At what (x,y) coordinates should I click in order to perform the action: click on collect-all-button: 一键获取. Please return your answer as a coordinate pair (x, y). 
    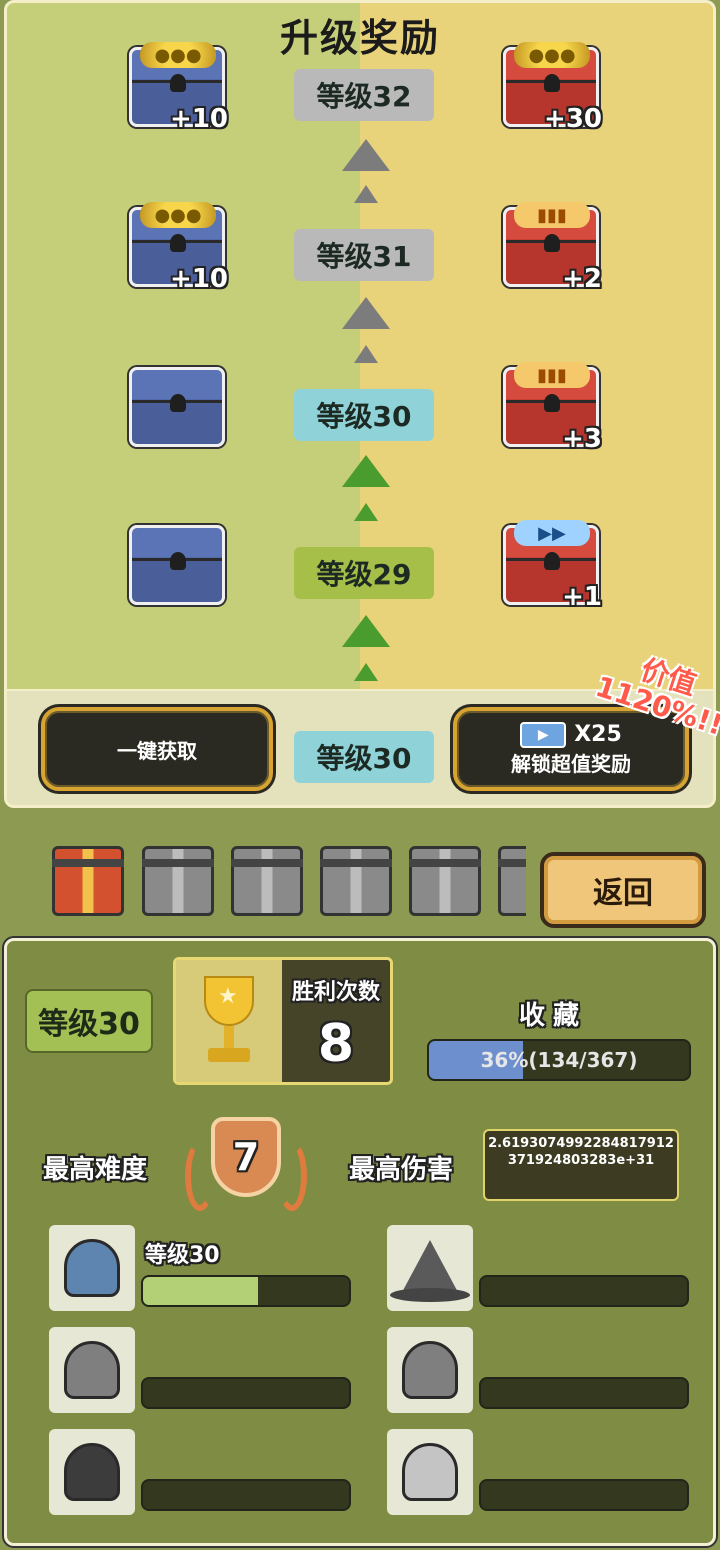
    Looking at the image, I should click on (157, 749).